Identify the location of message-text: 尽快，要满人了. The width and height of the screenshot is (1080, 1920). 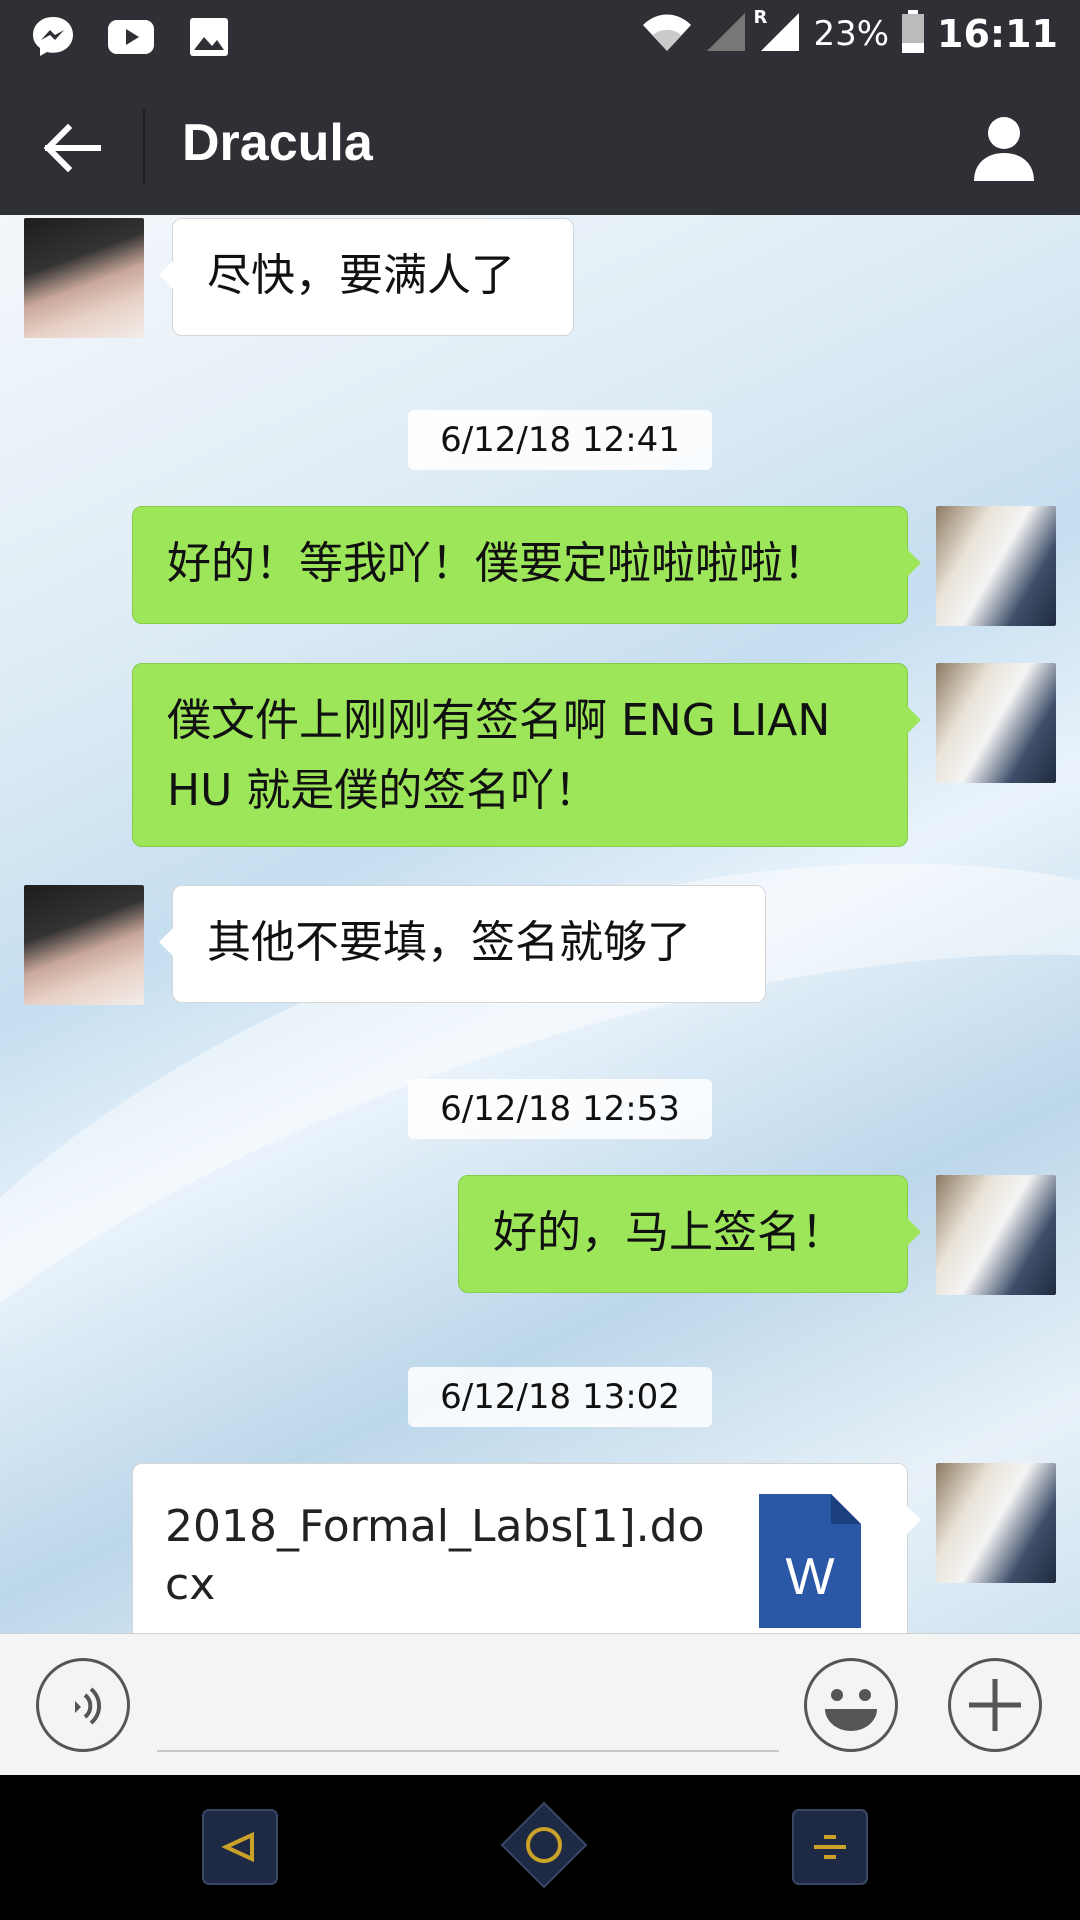
(361, 275).